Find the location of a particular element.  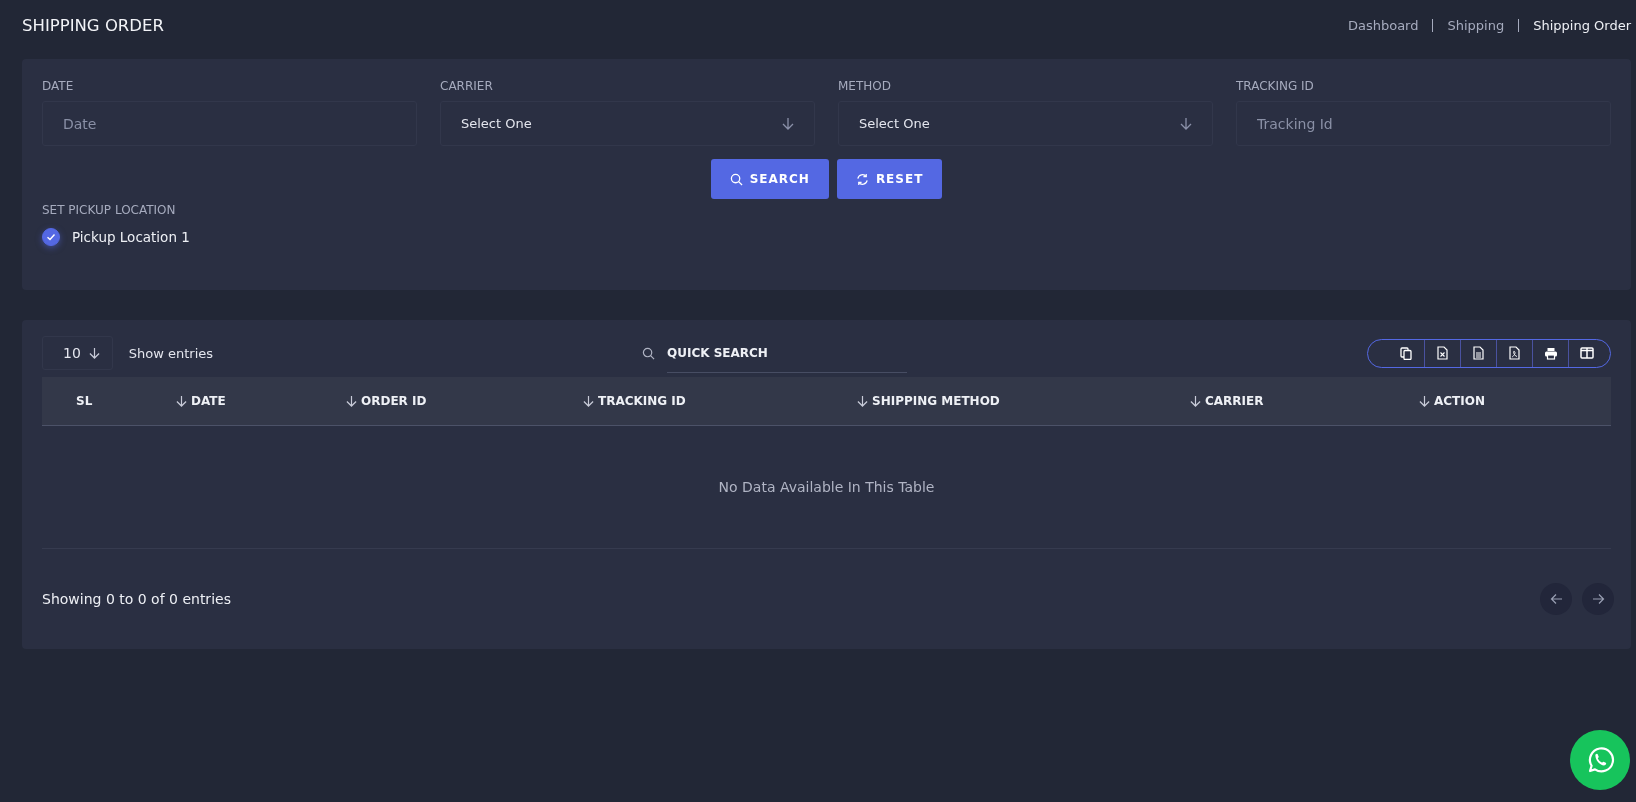

column-header: TRACKING ID is located at coordinates (686, 401).